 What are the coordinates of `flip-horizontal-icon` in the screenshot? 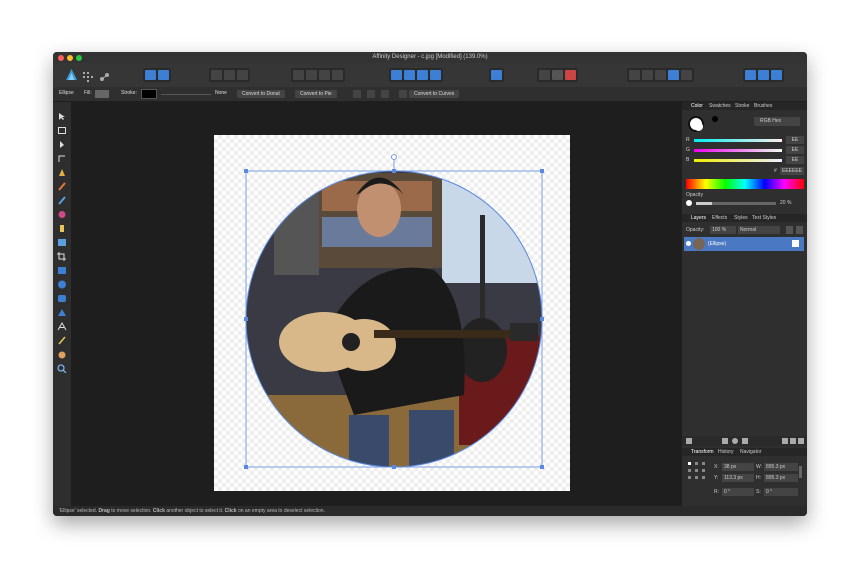 It's located at (396, 75).